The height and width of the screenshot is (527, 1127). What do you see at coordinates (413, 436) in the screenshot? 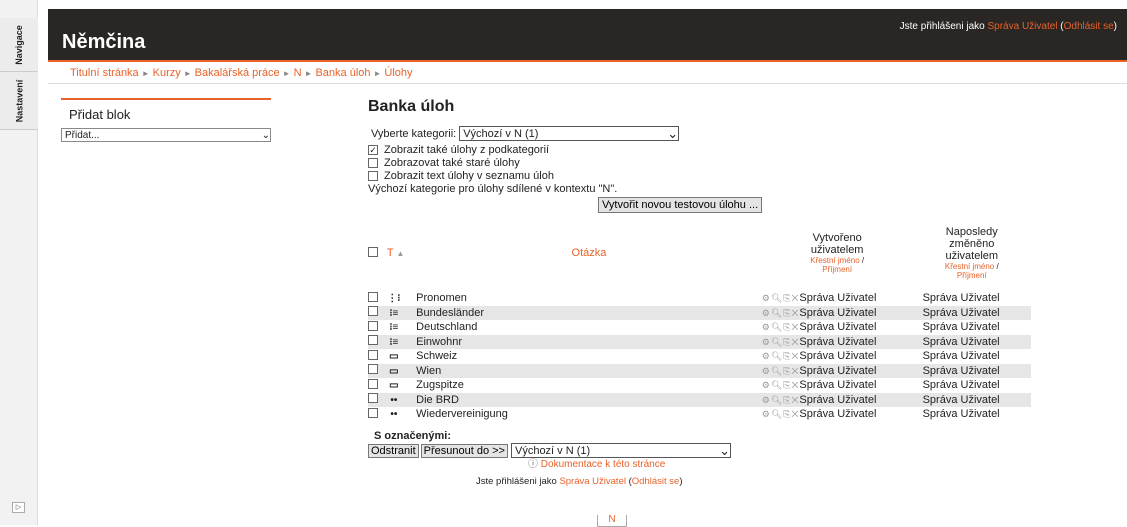
I see `bulk-label: S označenými:` at bounding box center [413, 436].